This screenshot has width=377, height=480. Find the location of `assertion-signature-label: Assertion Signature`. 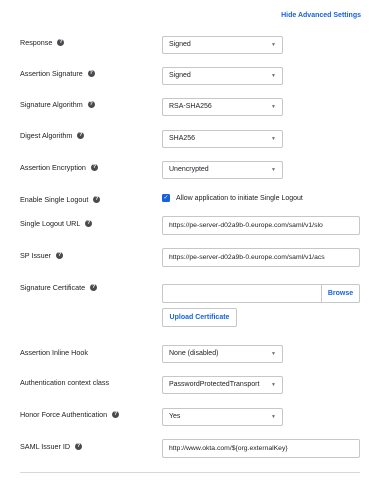

assertion-signature-label: Assertion Signature is located at coordinates (51, 73).